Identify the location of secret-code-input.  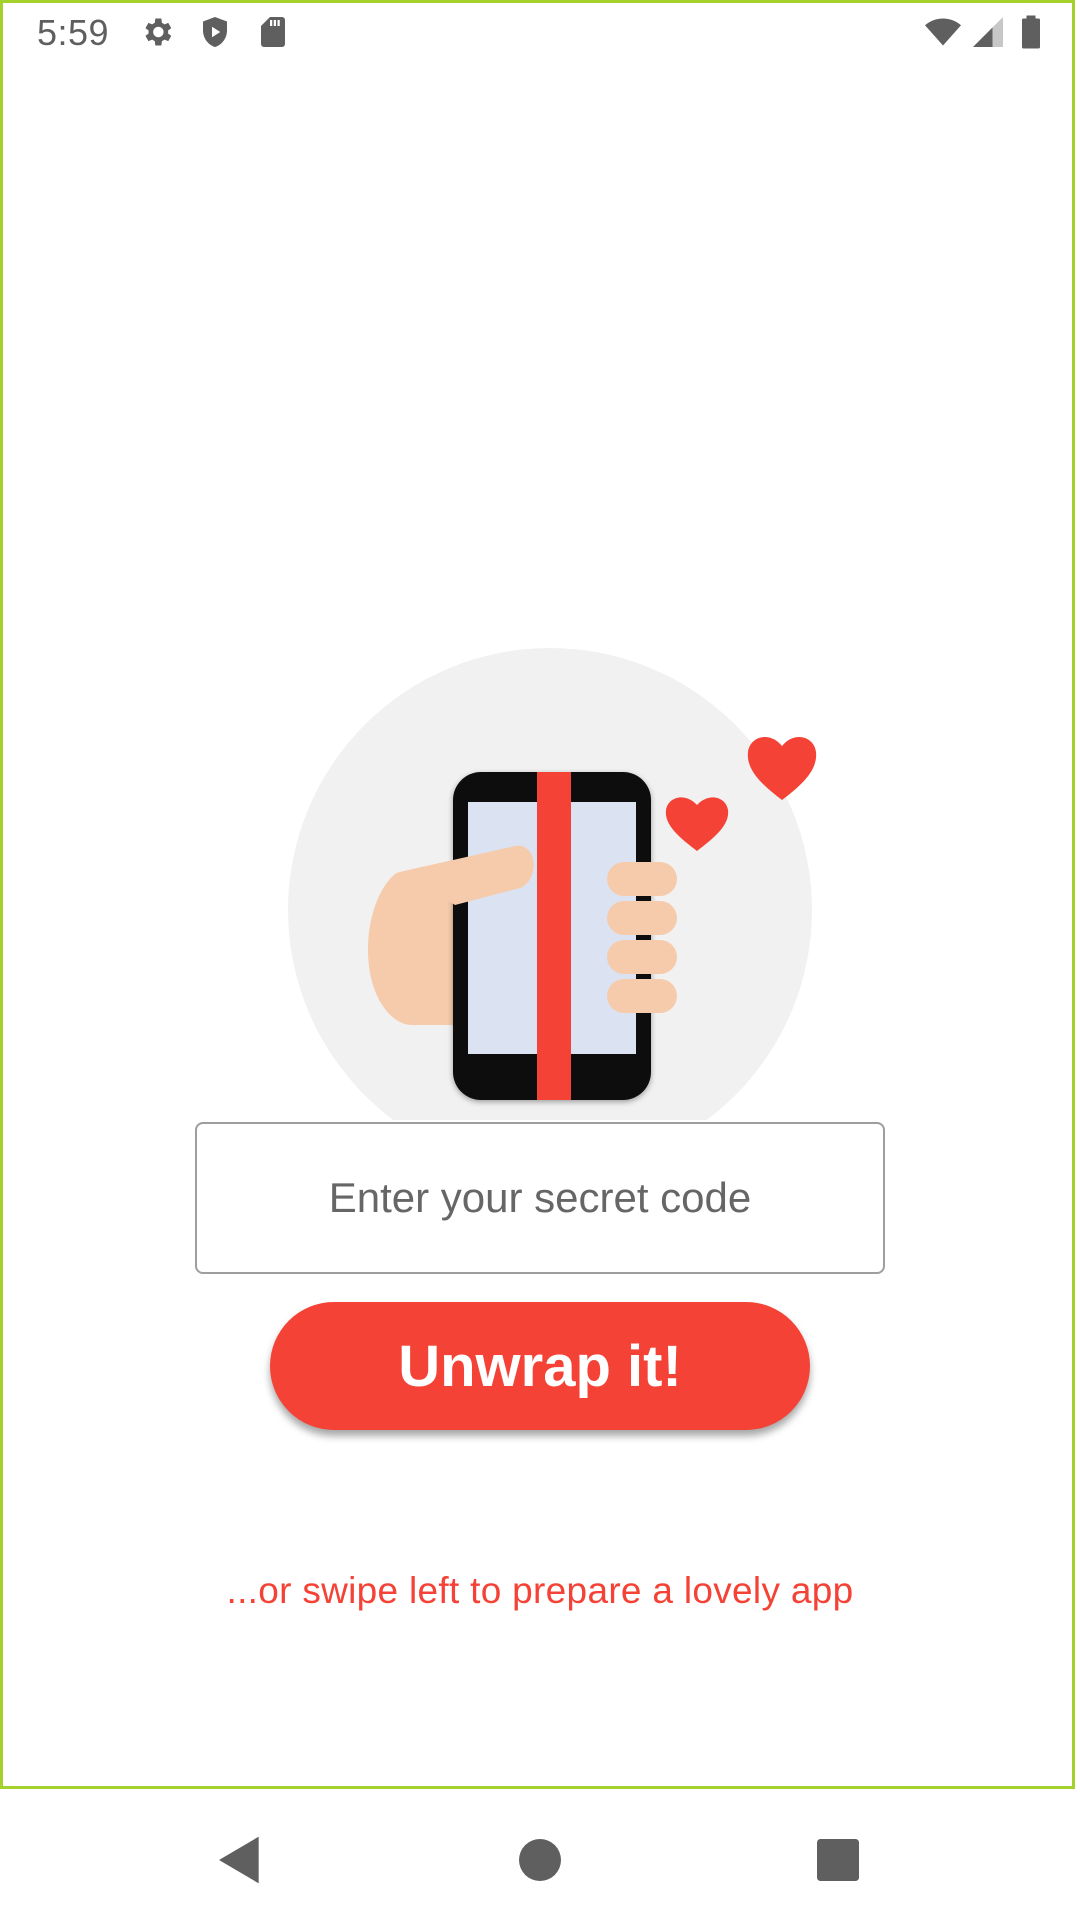
(540, 1198).